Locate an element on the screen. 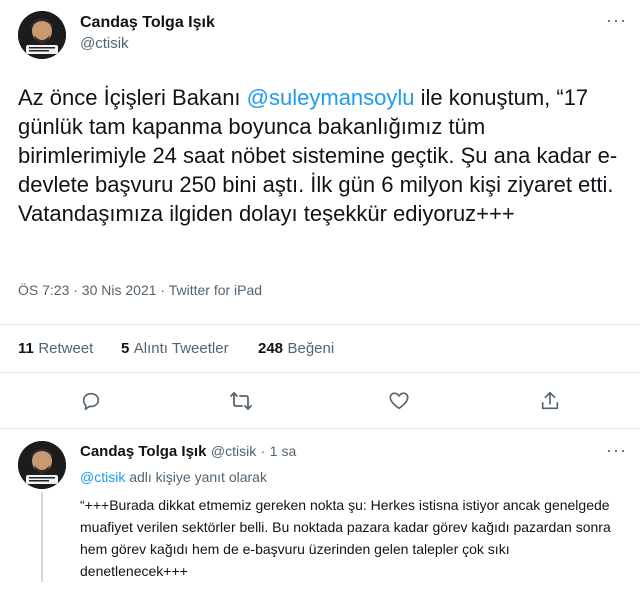 The width and height of the screenshot is (640, 590). quotes-count: 5 is located at coordinates (125, 348).